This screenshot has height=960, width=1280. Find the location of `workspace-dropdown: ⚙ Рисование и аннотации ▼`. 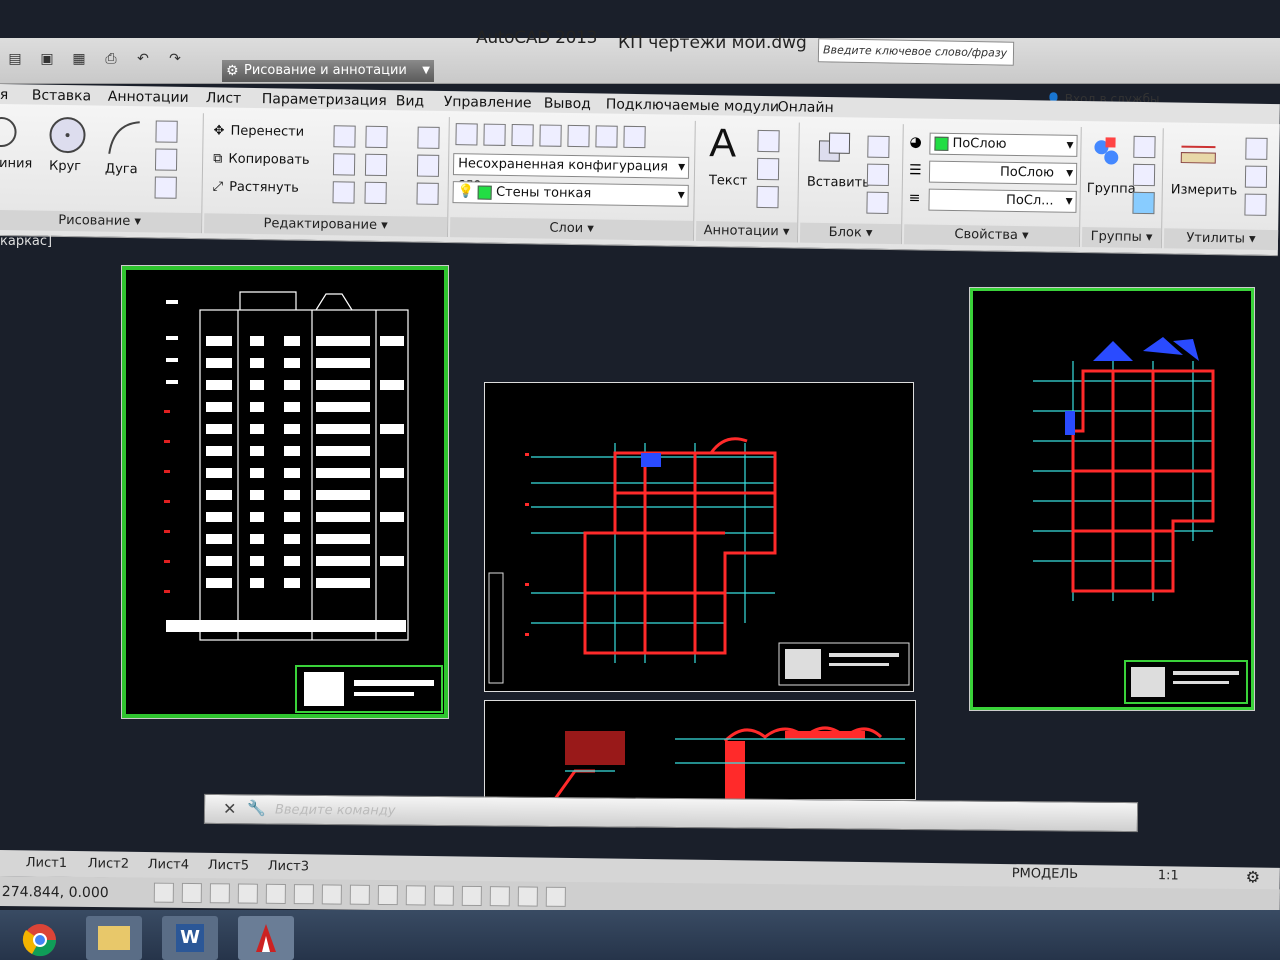

workspace-dropdown: ⚙ Рисование и аннотации ▼ is located at coordinates (328, 71).